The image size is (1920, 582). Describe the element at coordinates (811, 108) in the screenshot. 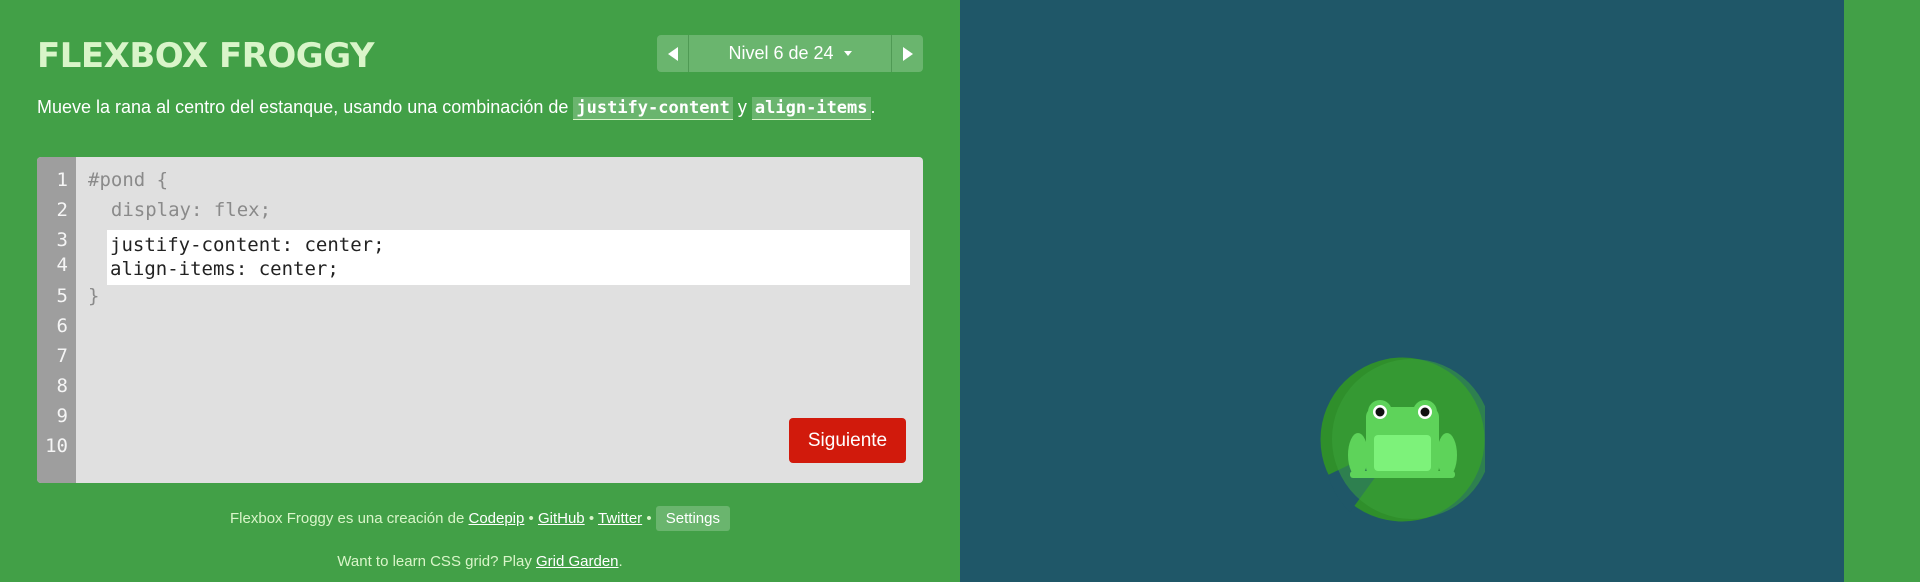

I see `code-align-items: align-items` at that location.